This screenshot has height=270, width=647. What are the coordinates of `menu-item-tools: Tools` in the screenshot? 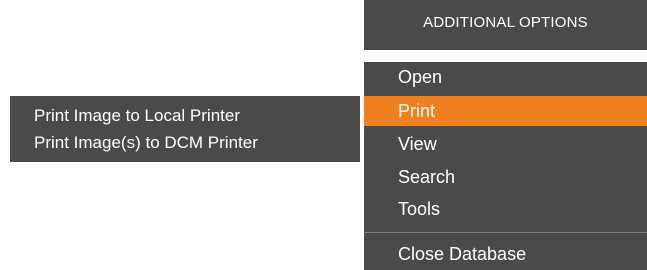 It's located at (505, 209).